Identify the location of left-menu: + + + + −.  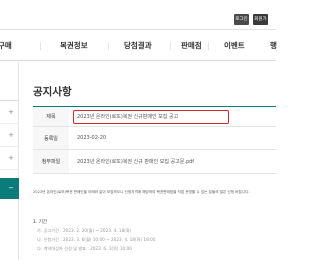
(9, 150).